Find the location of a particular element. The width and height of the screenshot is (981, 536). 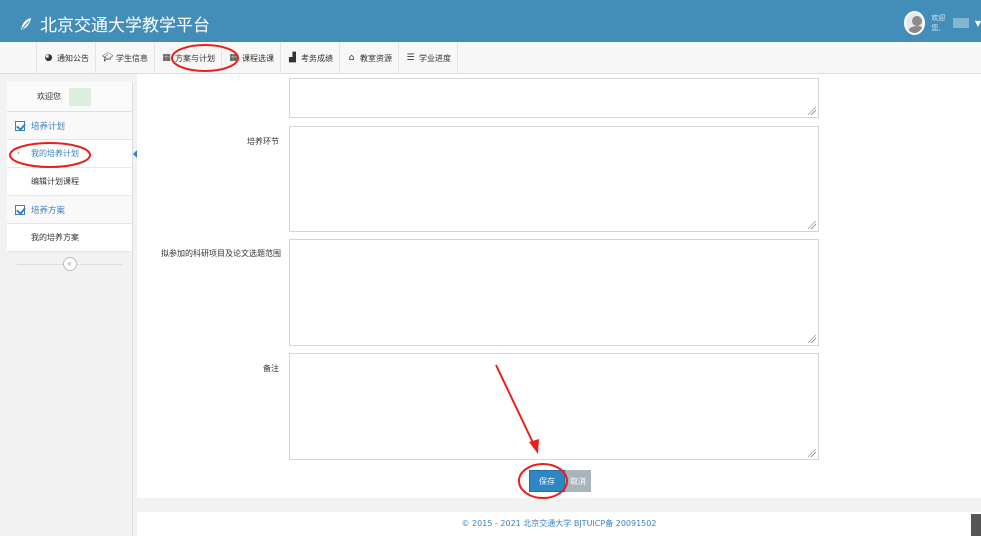

footer: © 2015 - 2021 北京交通大学 BJTUICP备 20091502 is located at coordinates (559, 524).